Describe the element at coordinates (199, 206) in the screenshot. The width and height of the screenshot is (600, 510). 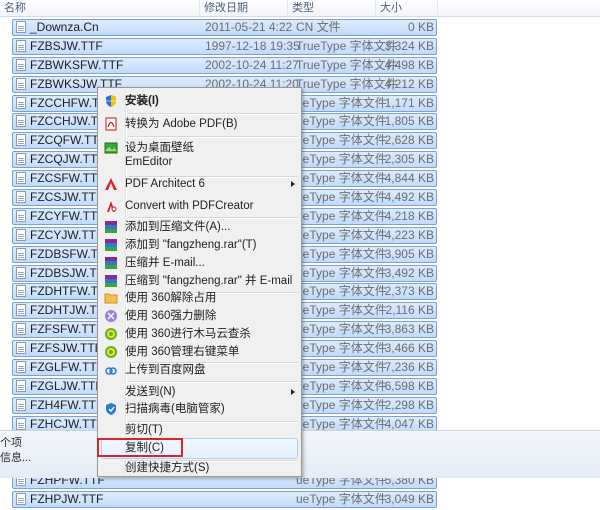
I see `menu-item-pdfcreator: Convert with PDFCreator` at that location.